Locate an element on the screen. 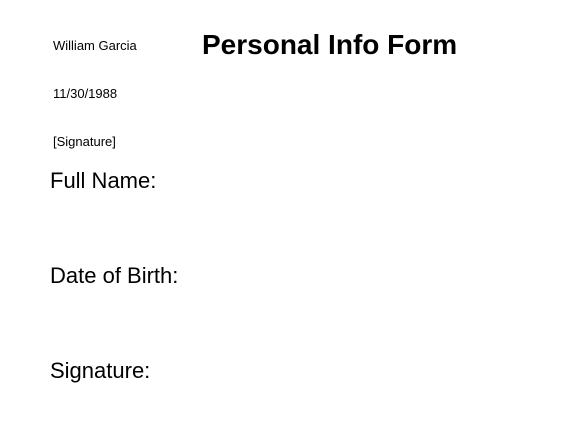  form-title: Personal Info Form is located at coordinates (330, 44).